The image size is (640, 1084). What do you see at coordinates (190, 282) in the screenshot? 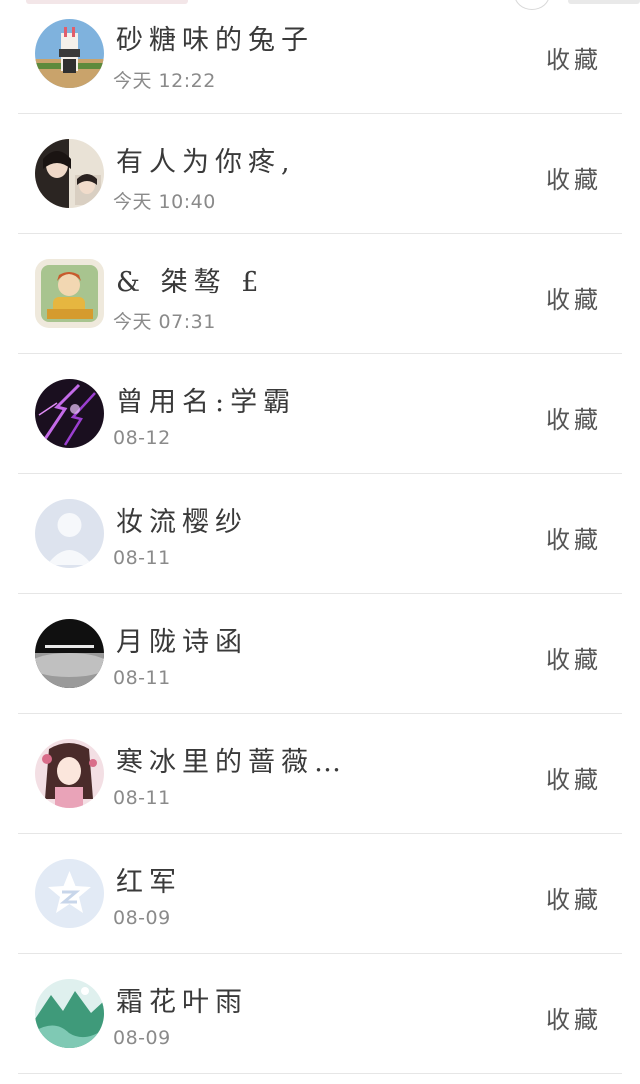
I see `contact-name: & 桀骜 £` at bounding box center [190, 282].